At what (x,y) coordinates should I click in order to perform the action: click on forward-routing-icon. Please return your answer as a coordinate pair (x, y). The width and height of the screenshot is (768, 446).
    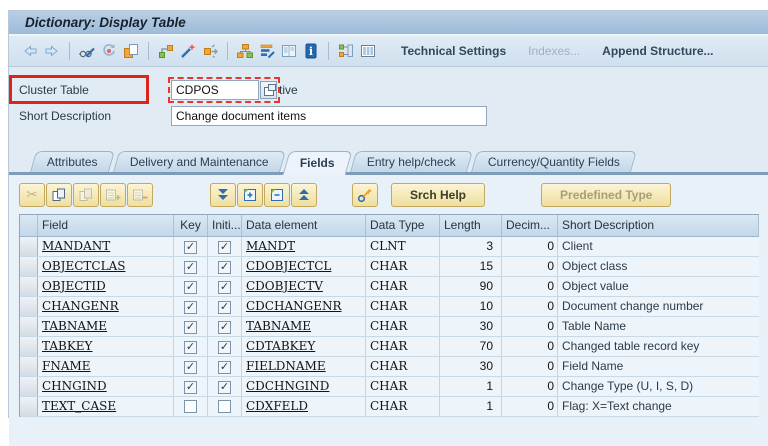
    Looking at the image, I should click on (210, 51).